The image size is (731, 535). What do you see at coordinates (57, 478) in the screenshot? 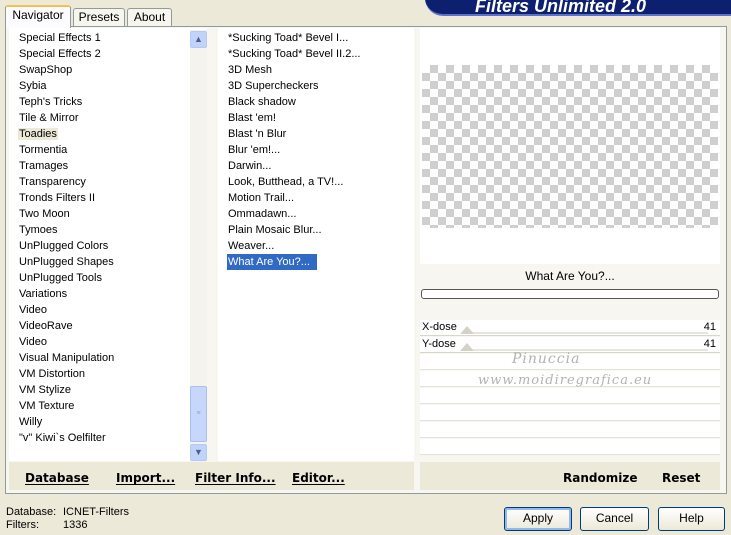
I see `database-button: Database` at bounding box center [57, 478].